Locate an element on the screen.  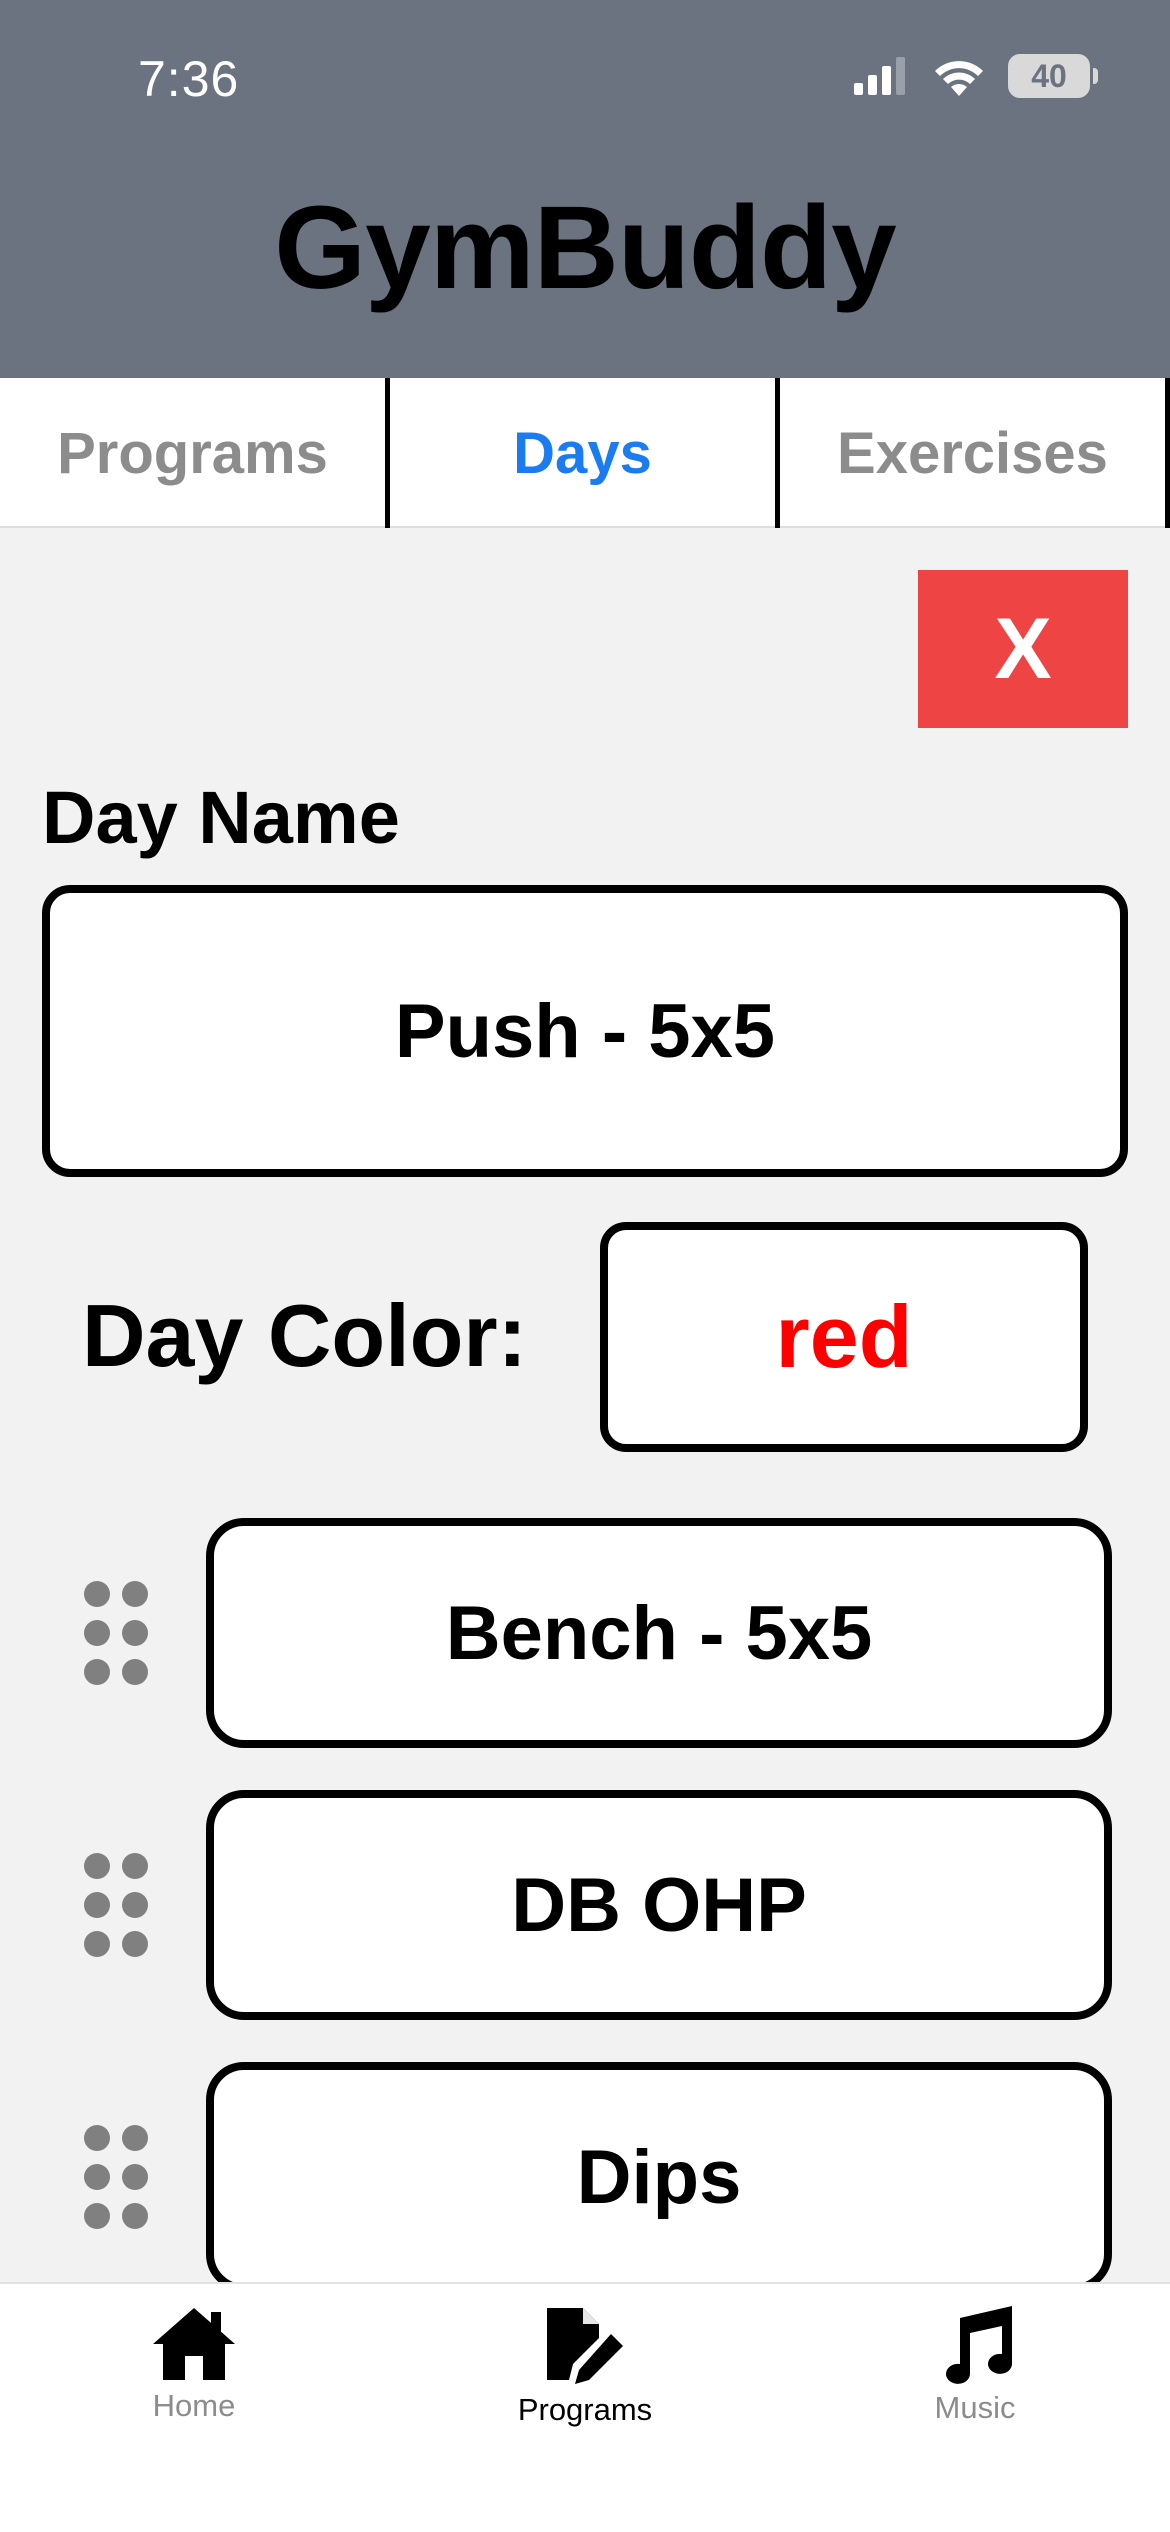
day-name-field: Push - 5x5 is located at coordinates (585, 1031).